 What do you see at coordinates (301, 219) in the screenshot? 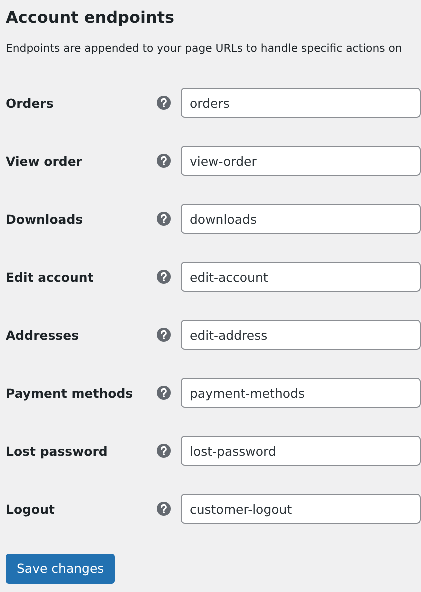
I see `endpoint-input: downloads` at bounding box center [301, 219].